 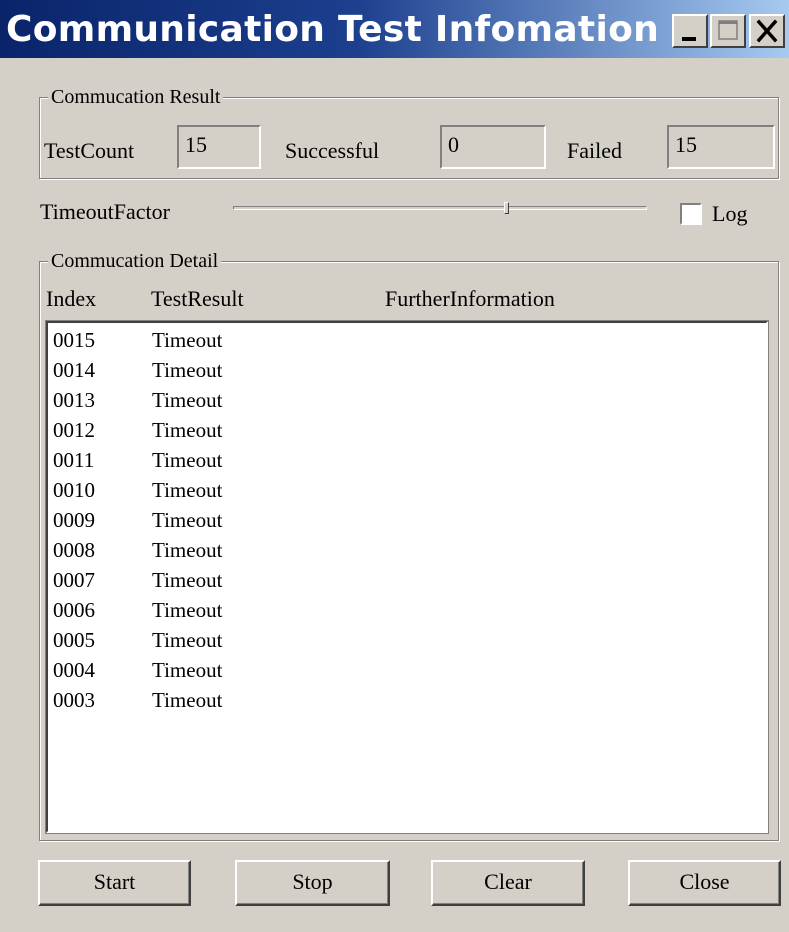 What do you see at coordinates (406, 430) in the screenshot?
I see `list-item: 0012 Timeout` at bounding box center [406, 430].